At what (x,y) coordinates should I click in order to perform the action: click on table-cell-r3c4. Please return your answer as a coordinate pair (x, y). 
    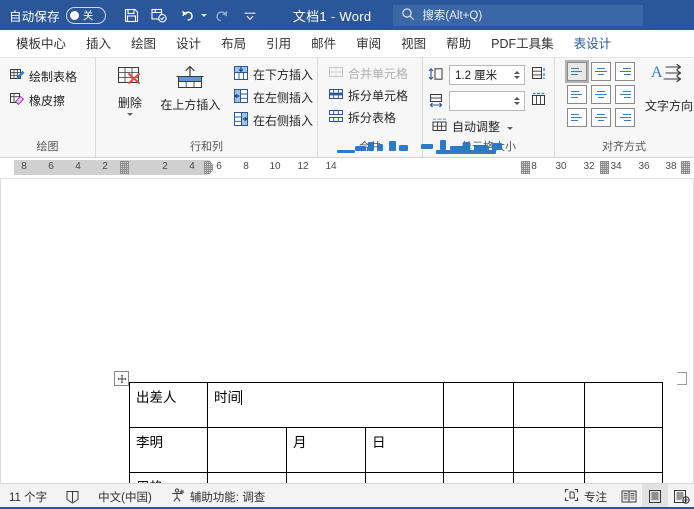
    Looking at the image, I should click on (404, 477).